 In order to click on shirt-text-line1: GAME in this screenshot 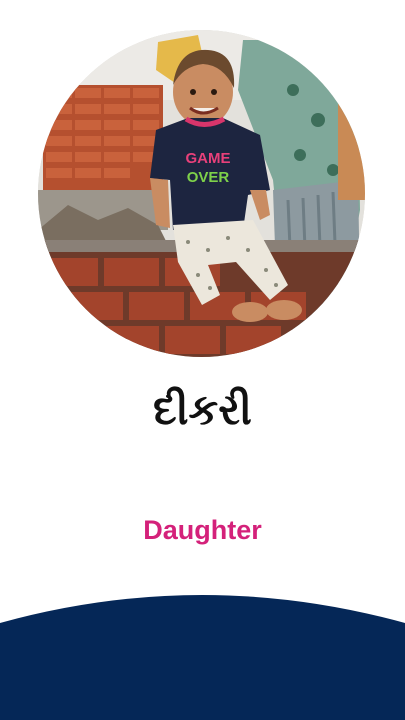, I will do `click(208, 158)`.